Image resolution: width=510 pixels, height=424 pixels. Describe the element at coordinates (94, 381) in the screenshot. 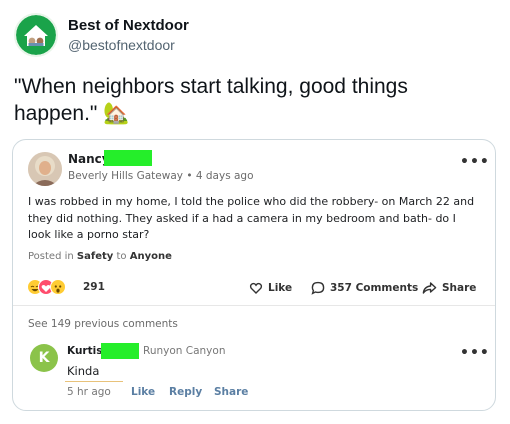

I see `comment-underline` at that location.